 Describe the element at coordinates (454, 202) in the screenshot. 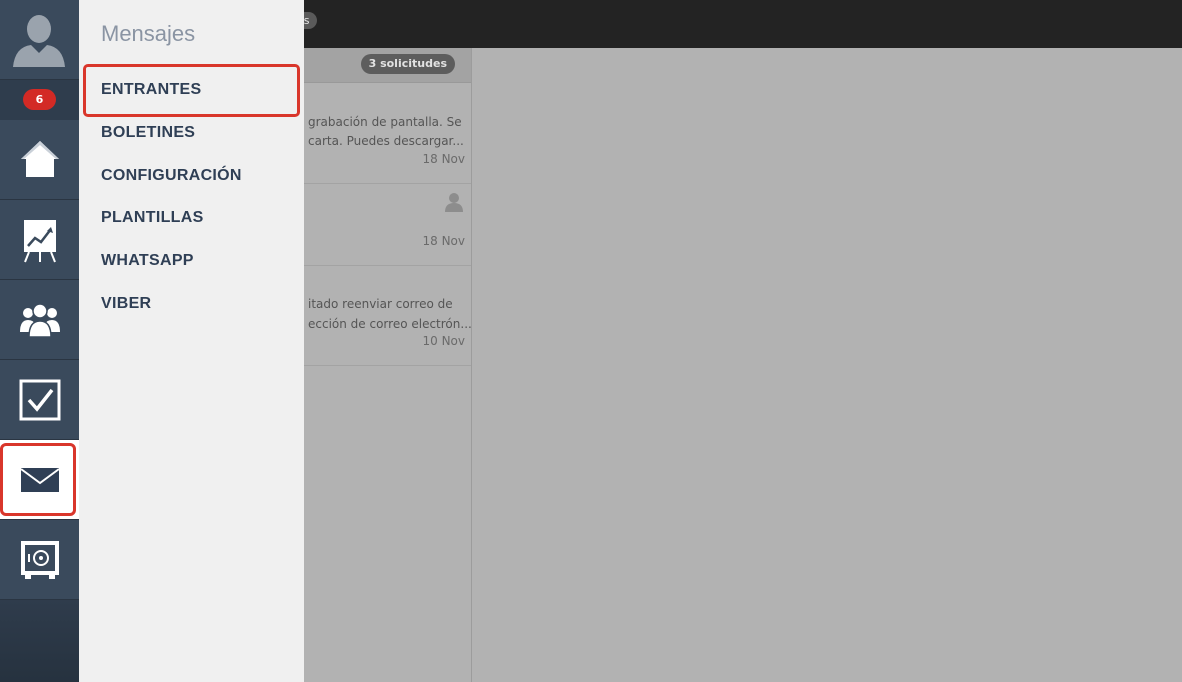

I see `contact-avatar-icon` at that location.